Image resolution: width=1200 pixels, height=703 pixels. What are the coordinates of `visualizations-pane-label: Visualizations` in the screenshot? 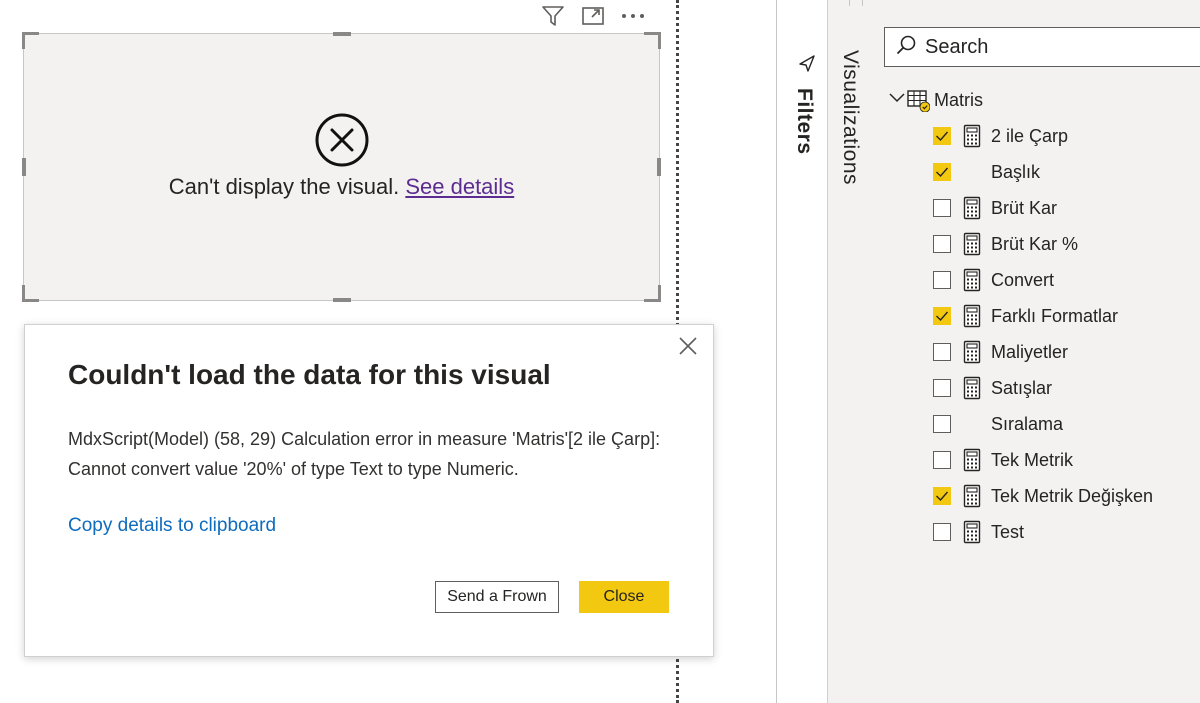 It's located at (850, 117).